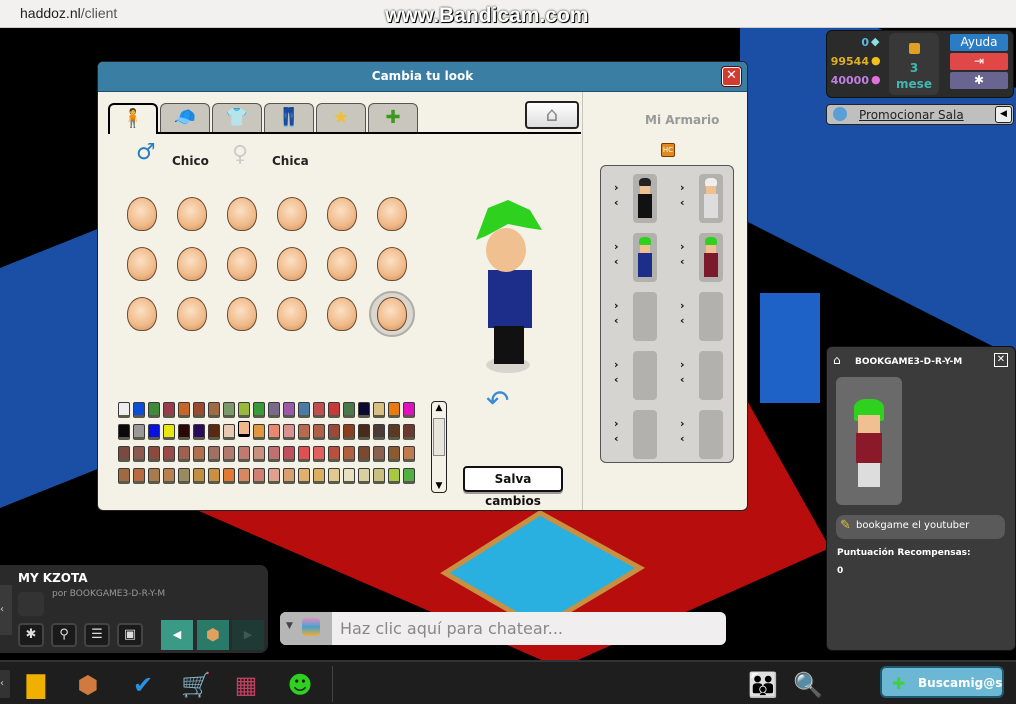 This screenshot has width=1016, height=704. What do you see at coordinates (237, 118) in the screenshot?
I see `tab-tops: 👕` at bounding box center [237, 118].